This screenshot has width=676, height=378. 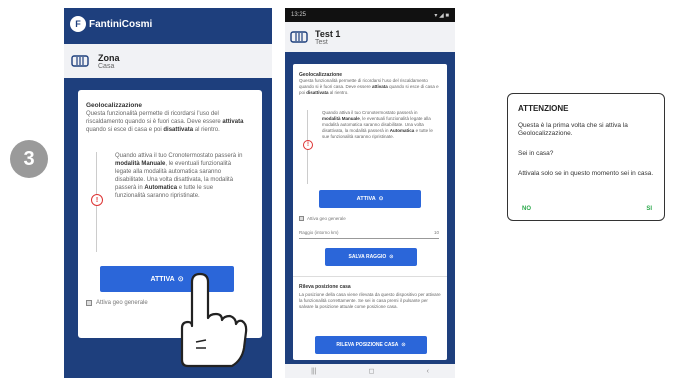 I want to click on nav-back-button: ‹, so click(x=428, y=371).